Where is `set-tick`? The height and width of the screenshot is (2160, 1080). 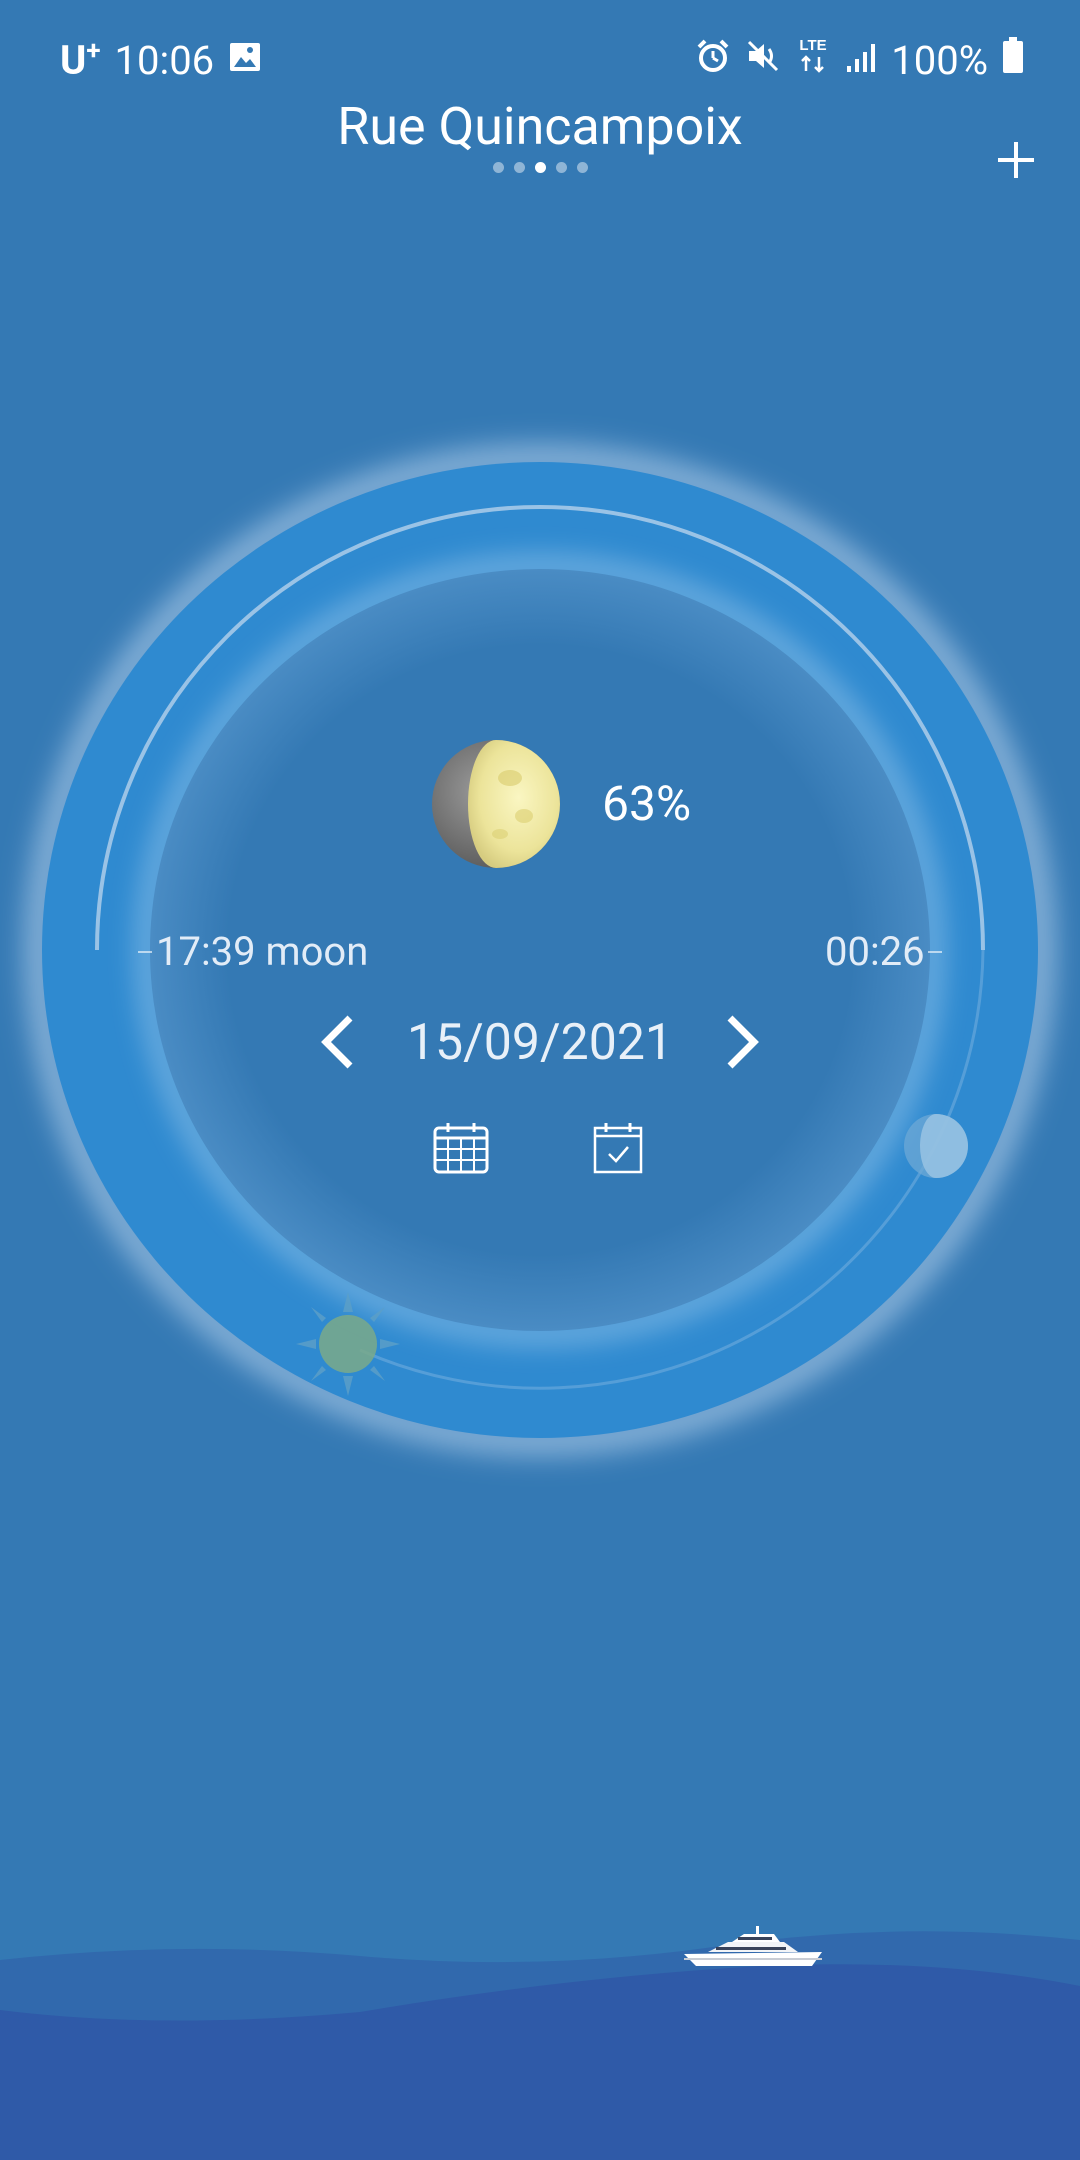
set-tick is located at coordinates (935, 952).